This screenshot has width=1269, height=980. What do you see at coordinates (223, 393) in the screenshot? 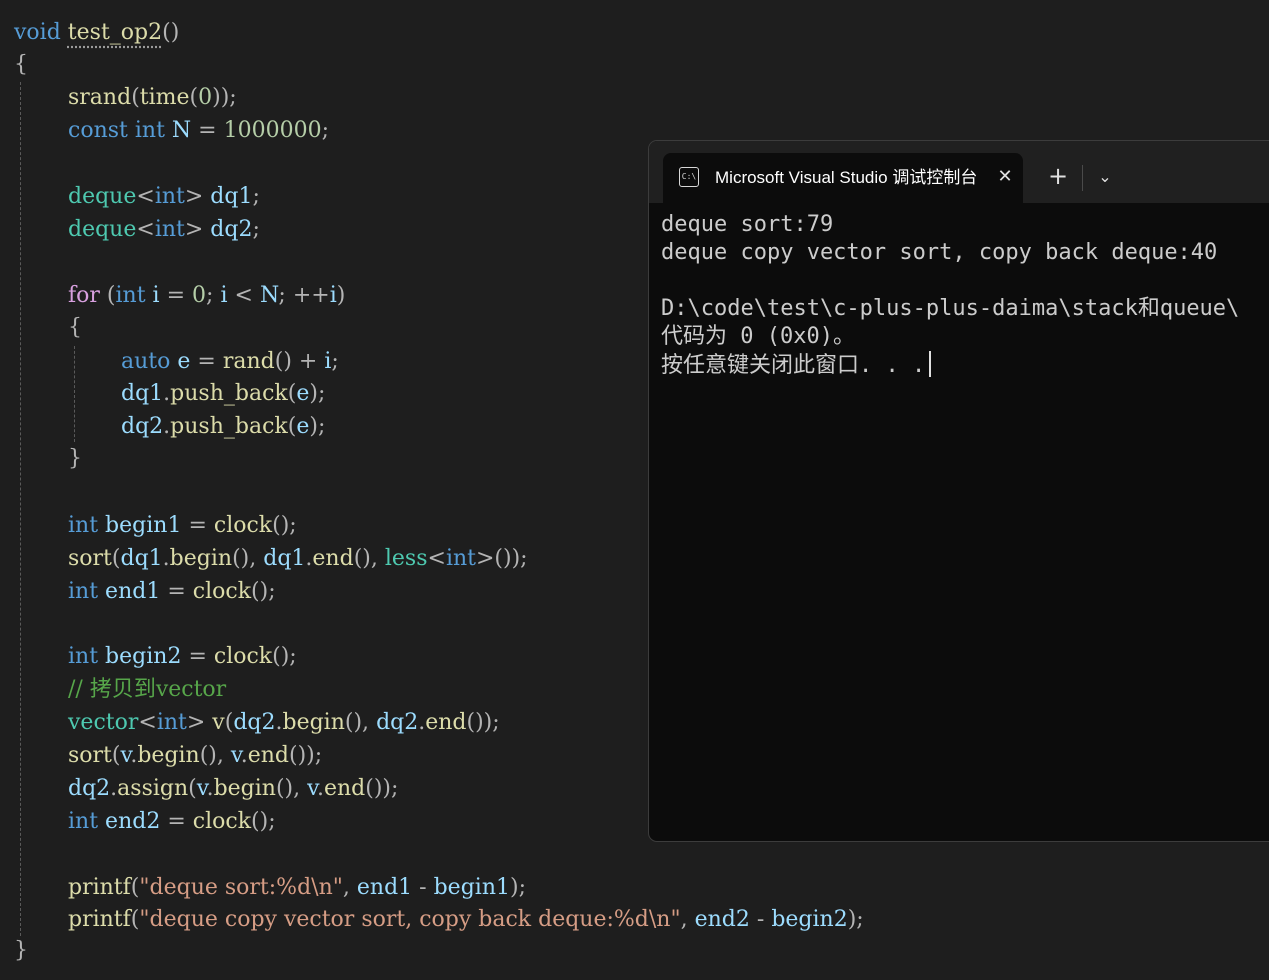
I see `code-line: dq1.push_back(e);` at bounding box center [223, 393].